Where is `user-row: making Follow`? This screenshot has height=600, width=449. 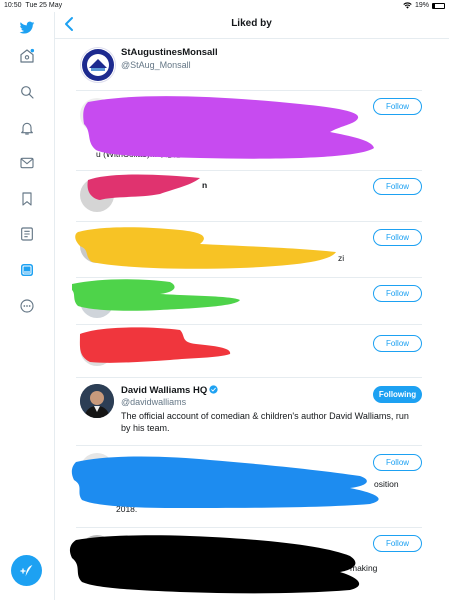
user-row: making Follow is located at coordinates (249, 563).